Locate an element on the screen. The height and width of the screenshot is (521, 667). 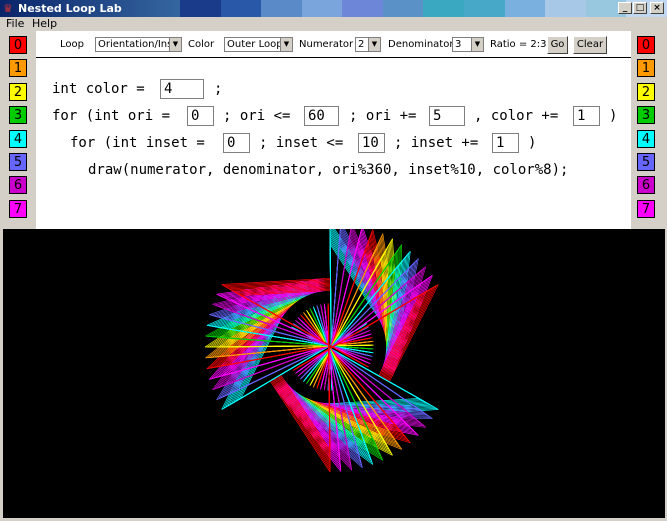
code-line-2-start: for (int ori = is located at coordinates (111, 116).